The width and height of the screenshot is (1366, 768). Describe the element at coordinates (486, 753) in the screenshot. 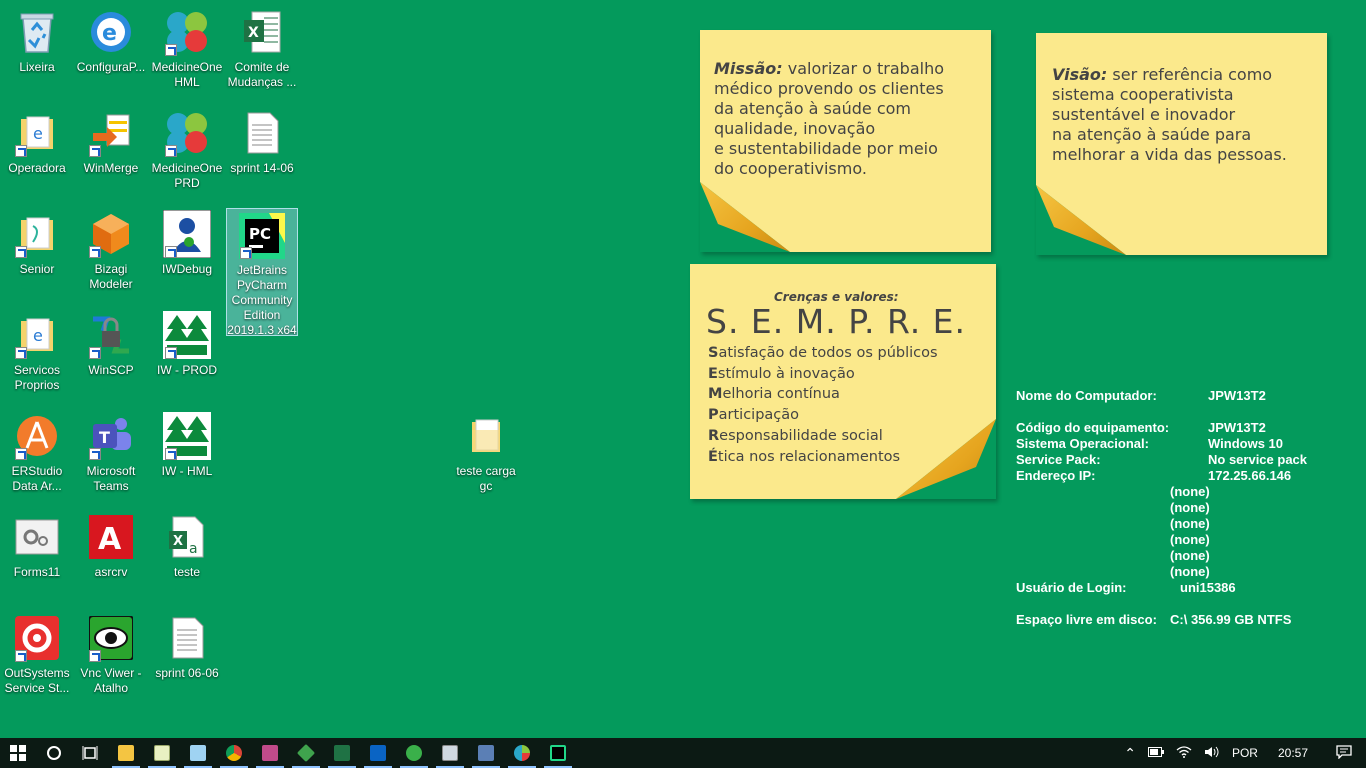

I see `taskbar-app-remote` at that location.